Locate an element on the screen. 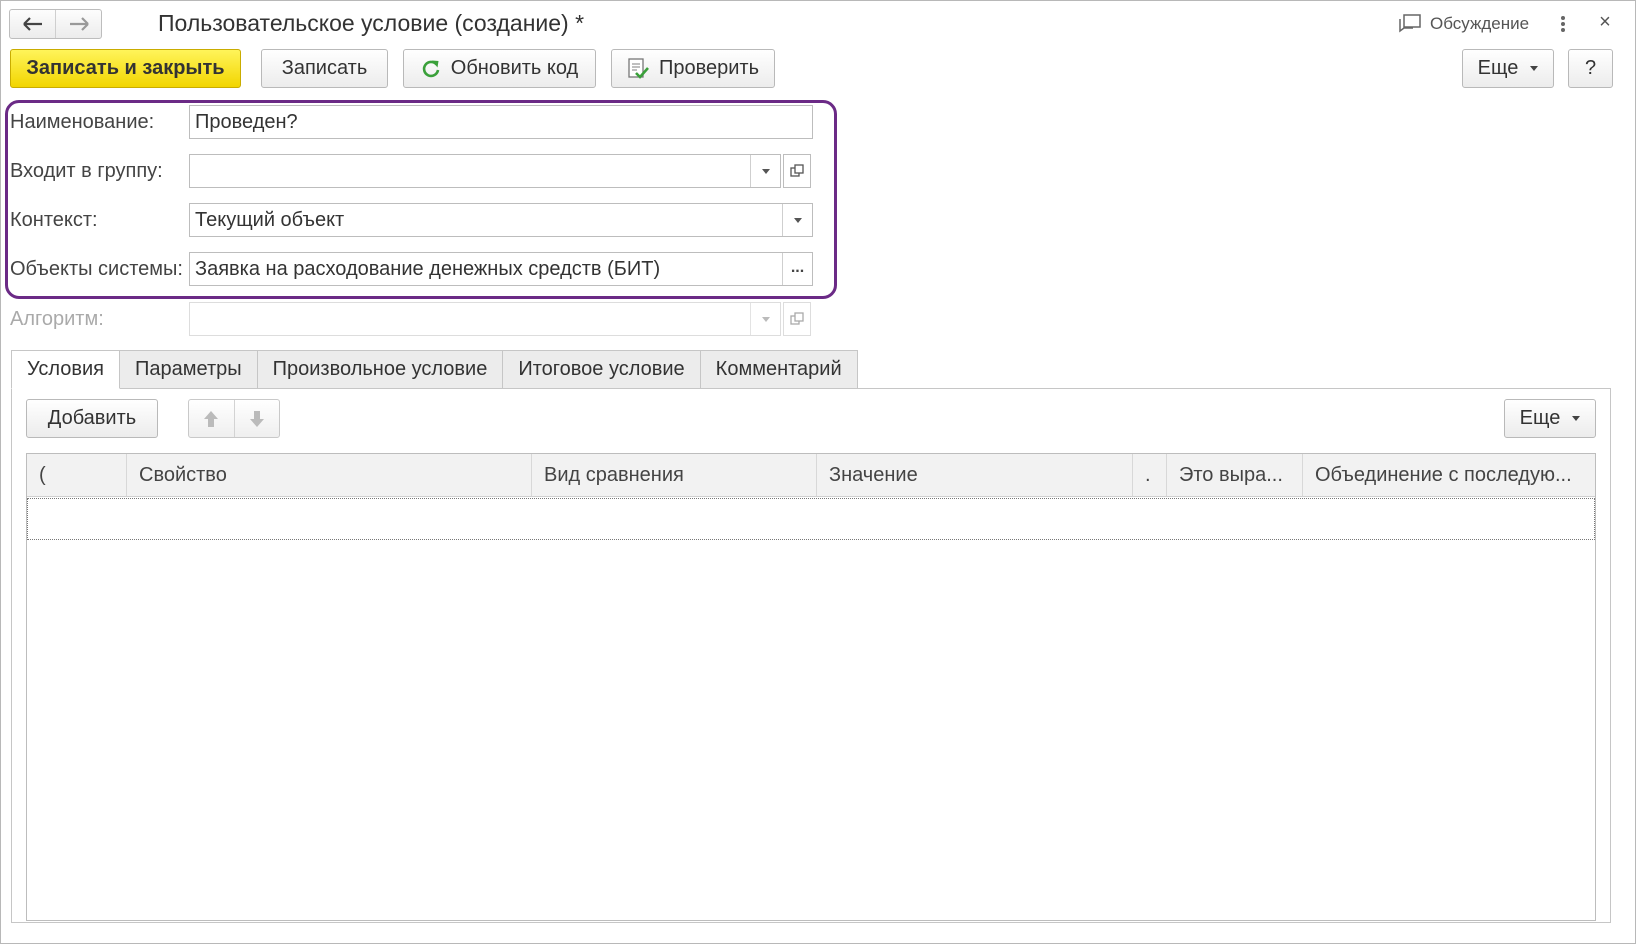 The image size is (1638, 946). context-field: Текущий объект is located at coordinates (501, 220).